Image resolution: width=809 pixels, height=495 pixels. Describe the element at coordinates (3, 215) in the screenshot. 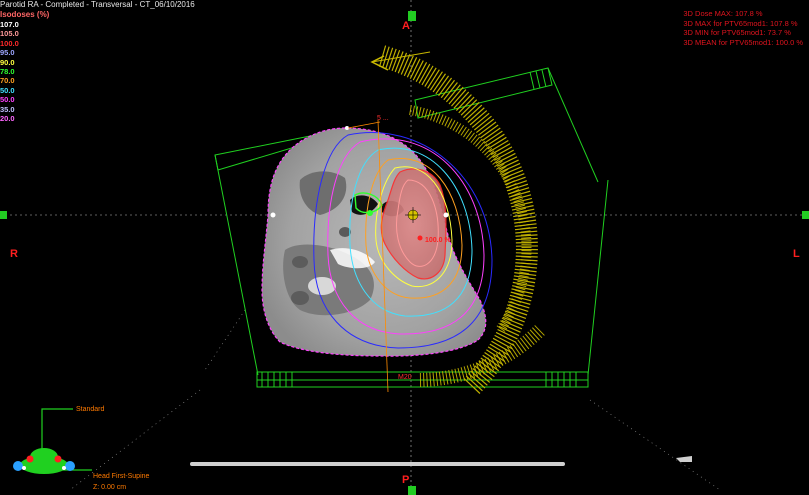

I see `crosshair-marker-left` at that location.